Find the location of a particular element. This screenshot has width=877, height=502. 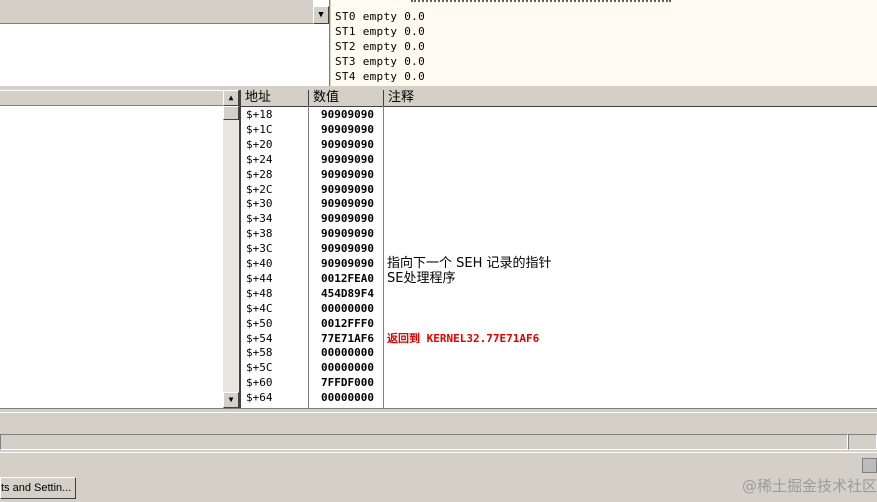

stack-row-address: $+34 is located at coordinates (259, 219).